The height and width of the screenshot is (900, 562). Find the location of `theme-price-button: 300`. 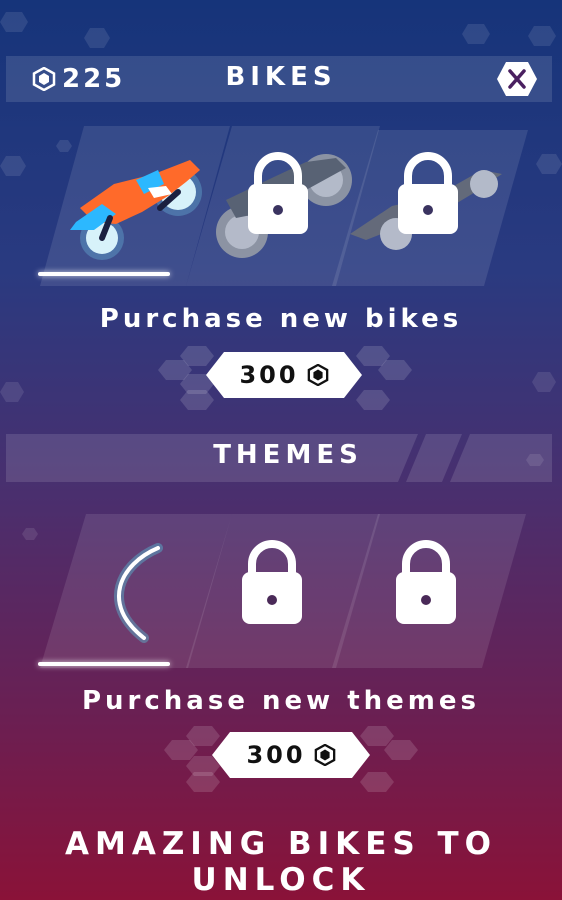

theme-price-button: 300 is located at coordinates (291, 755).